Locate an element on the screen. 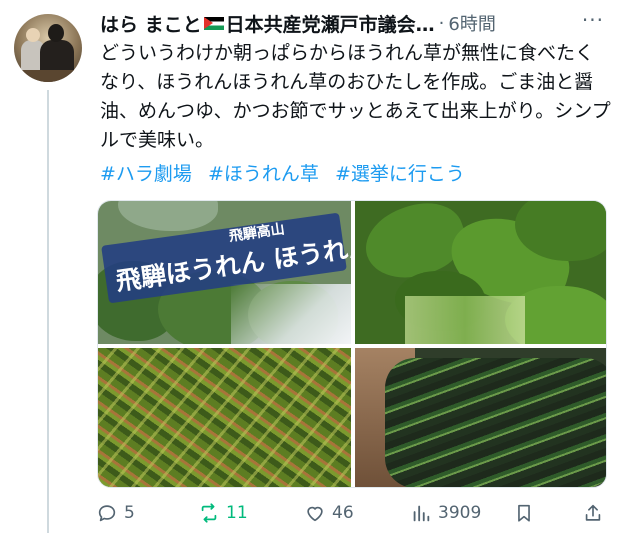 The image size is (620, 543). spinach-stems is located at coordinates (465, 320).